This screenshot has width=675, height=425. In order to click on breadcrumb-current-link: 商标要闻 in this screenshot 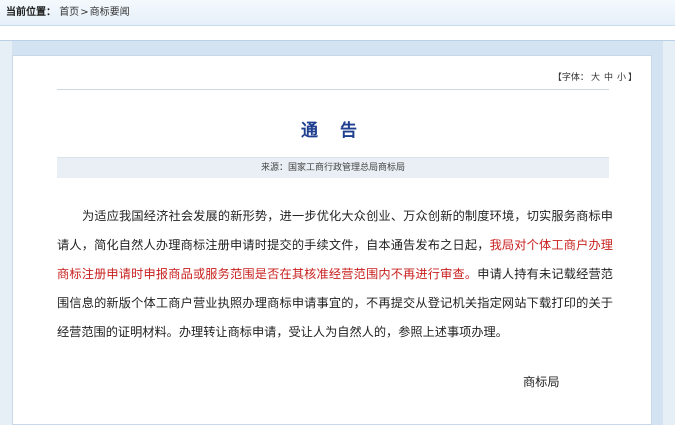, I will do `click(110, 12)`.